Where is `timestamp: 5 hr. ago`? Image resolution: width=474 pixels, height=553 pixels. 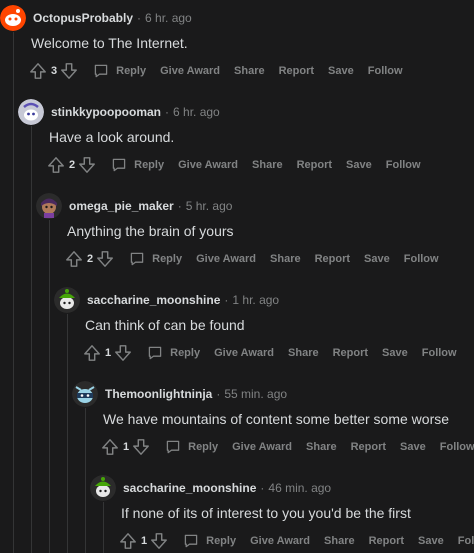
timestamp: 5 hr. ago is located at coordinates (209, 206).